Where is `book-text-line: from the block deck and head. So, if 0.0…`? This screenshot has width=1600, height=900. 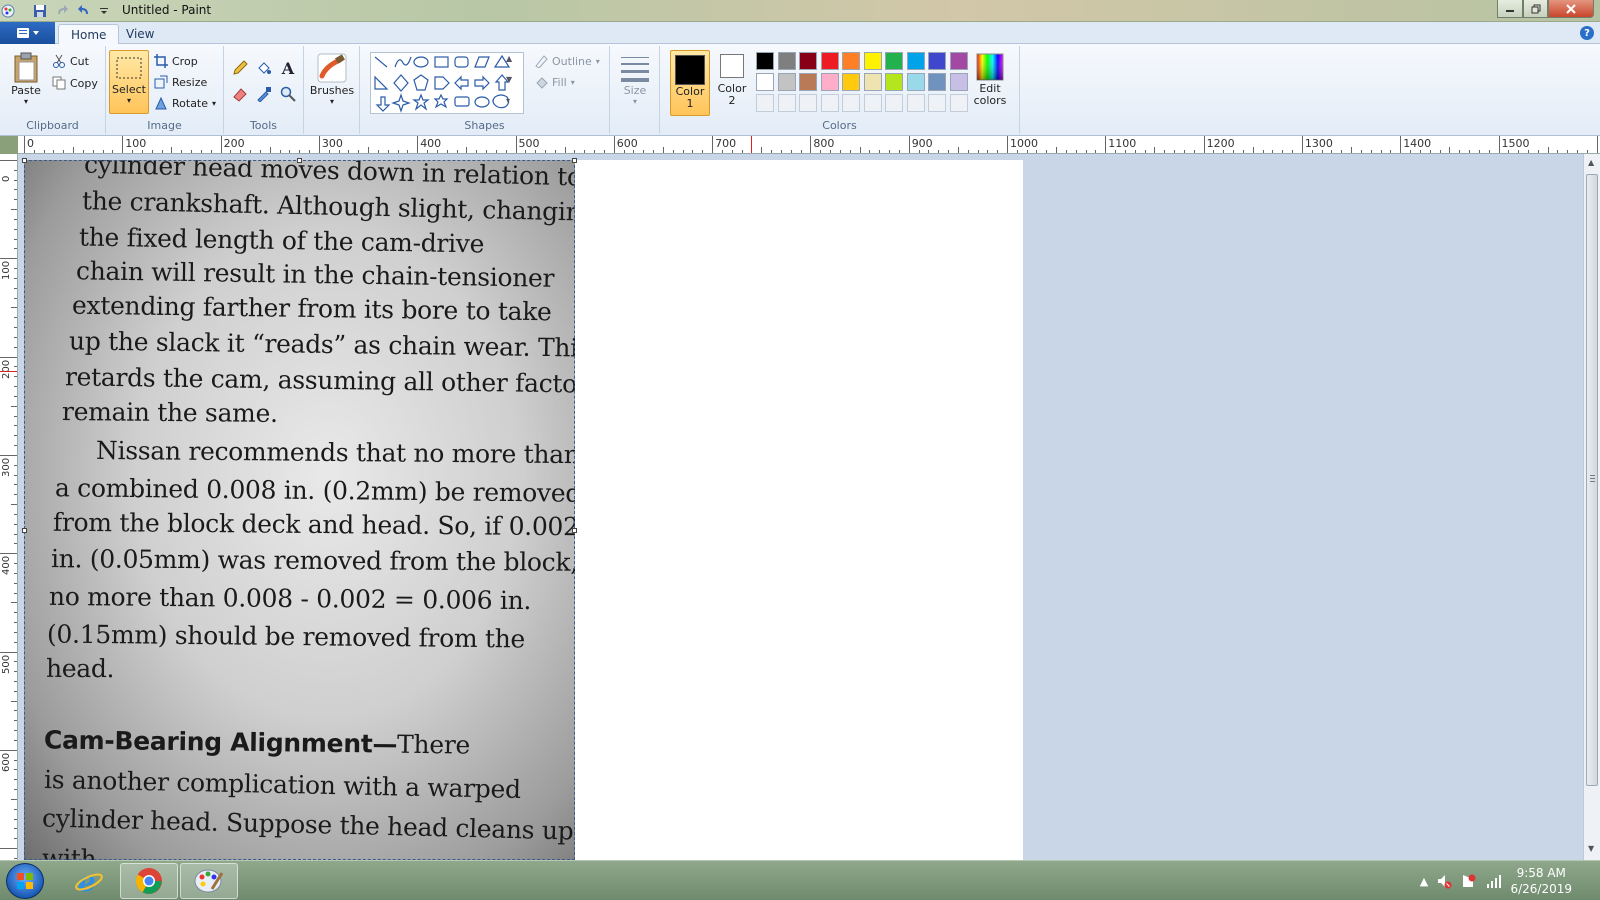 book-text-line: from the block deck and head. So, if 0.0… is located at coordinates (313, 524).